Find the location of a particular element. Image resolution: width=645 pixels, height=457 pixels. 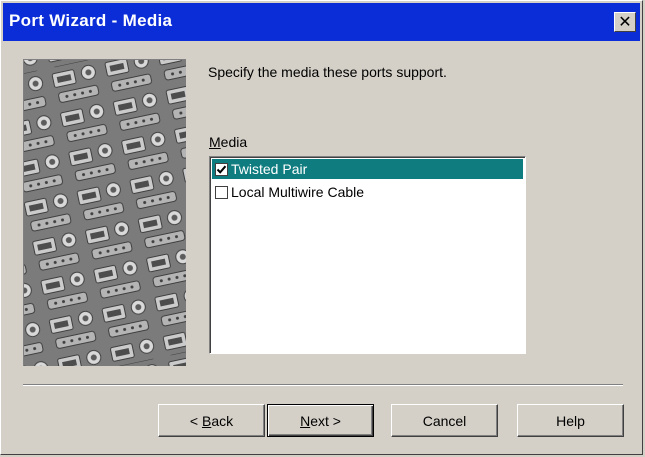

next-rest: ext > is located at coordinates (325, 420).